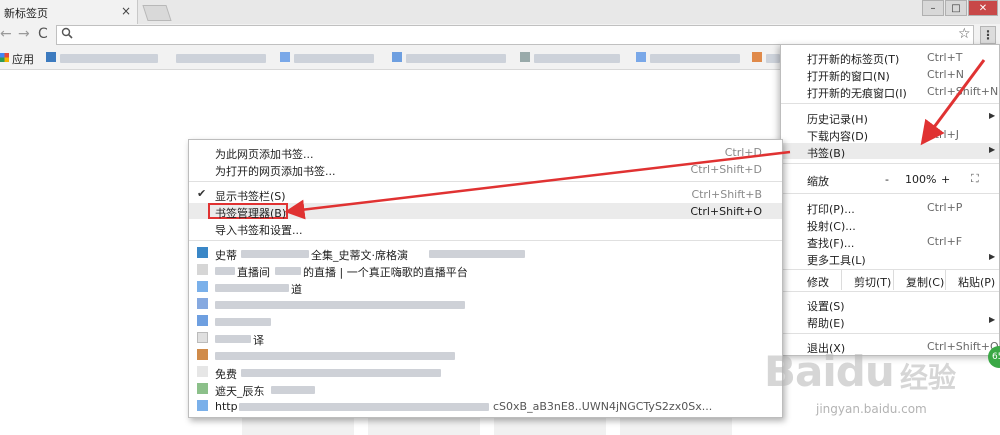 This screenshot has height=435, width=1000. What do you see at coordinates (537, 185) in the screenshot?
I see `arrow-to-manager` at bounding box center [537, 185].